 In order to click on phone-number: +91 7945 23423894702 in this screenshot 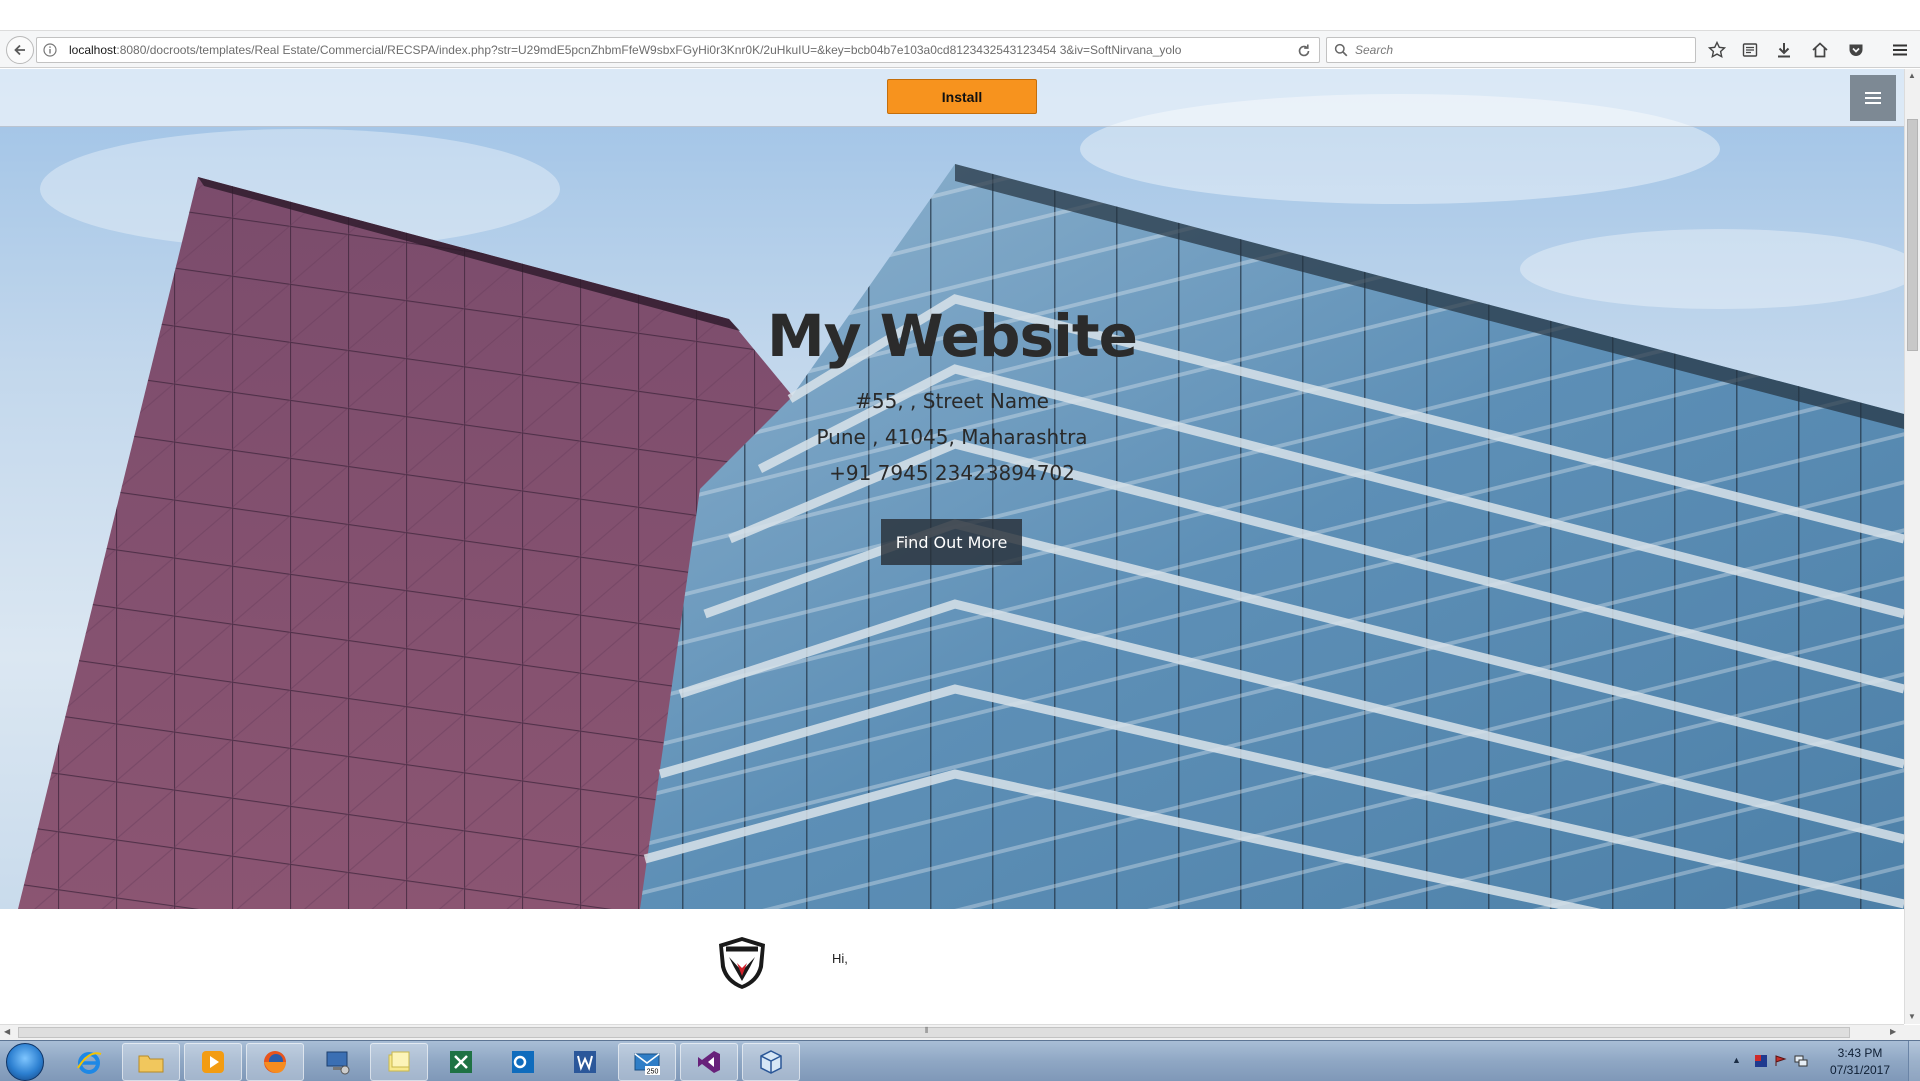, I will do `click(952, 473)`.